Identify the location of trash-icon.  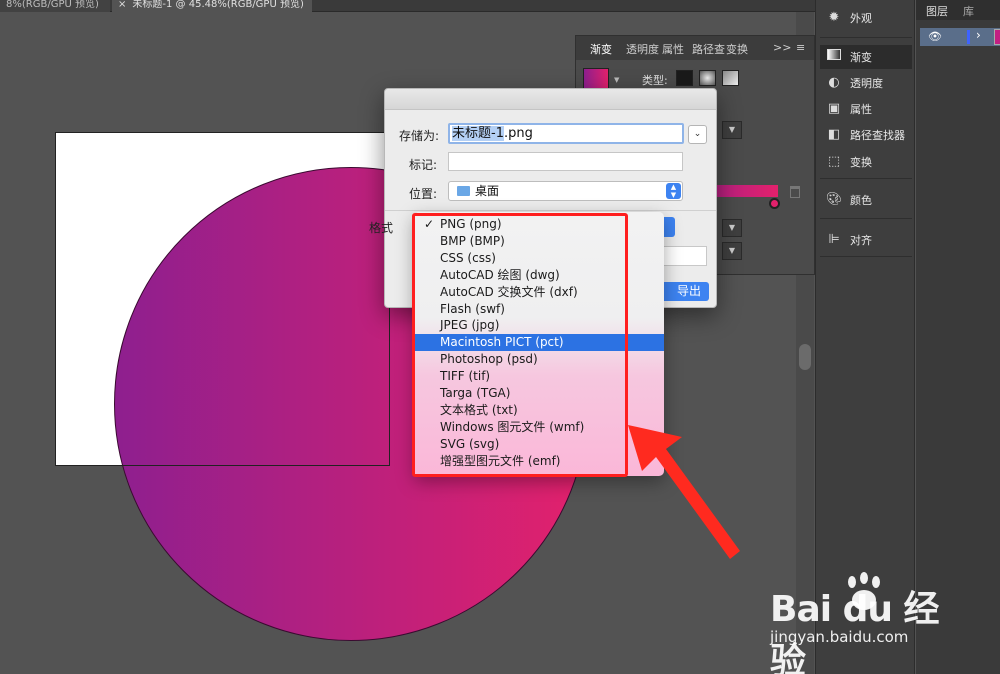
(795, 192).